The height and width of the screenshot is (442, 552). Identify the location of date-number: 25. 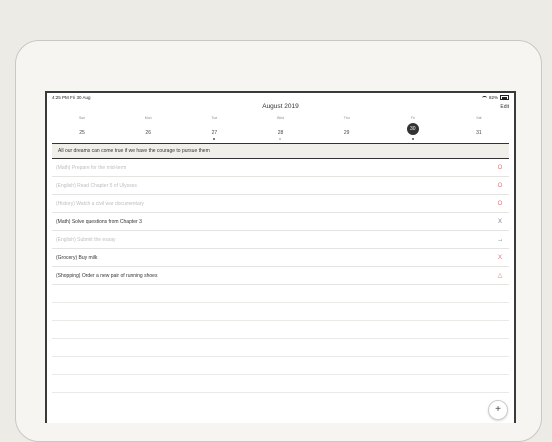
(82, 133).